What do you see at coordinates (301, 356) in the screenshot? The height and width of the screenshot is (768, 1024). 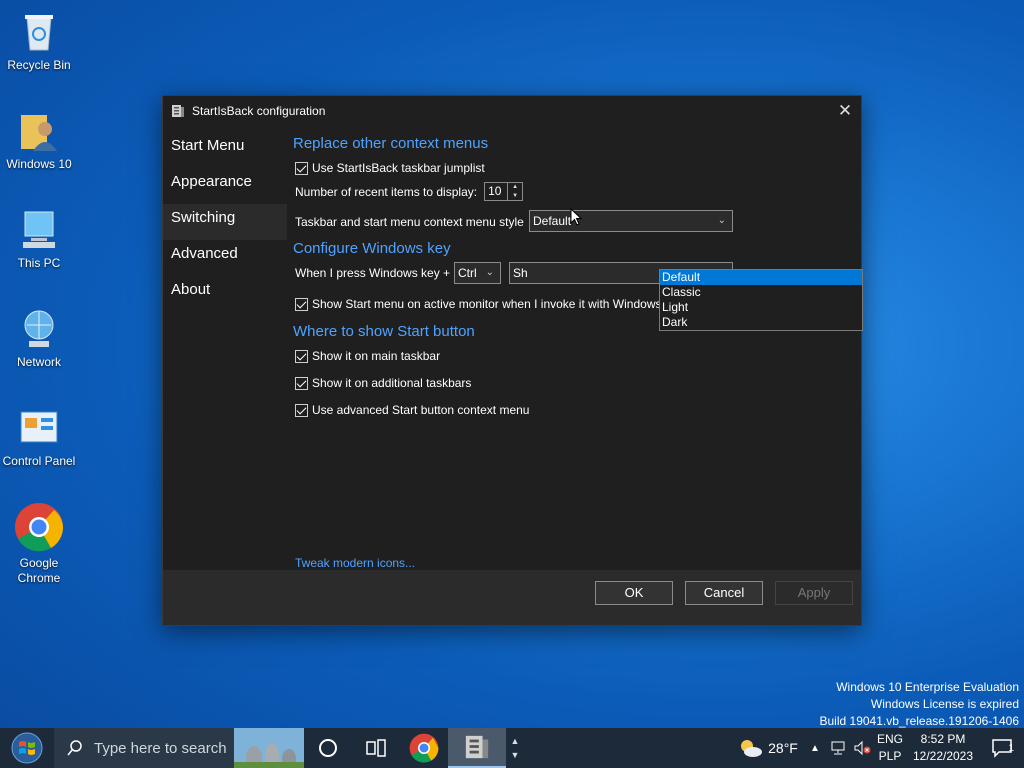 I see `show-main-checkbox` at bounding box center [301, 356].